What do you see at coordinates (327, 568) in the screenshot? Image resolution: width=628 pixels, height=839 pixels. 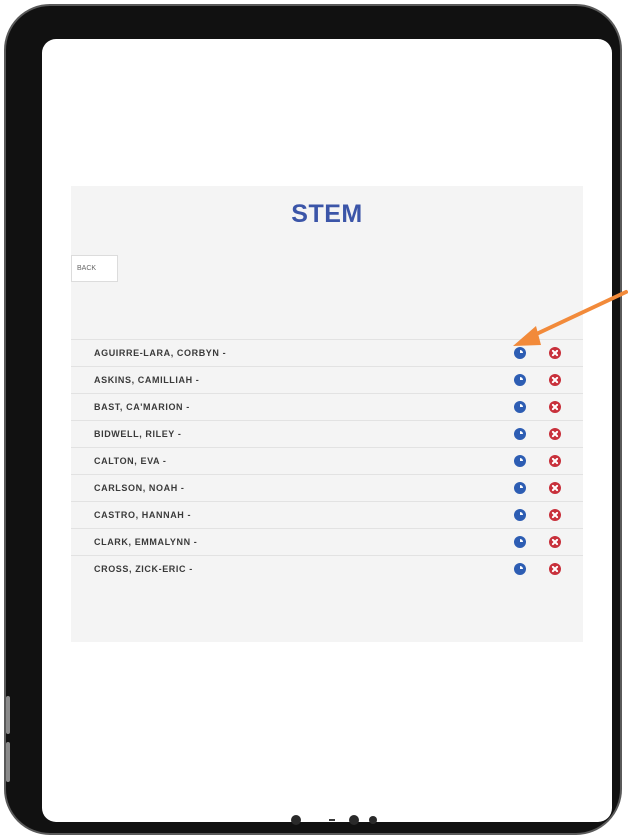 I see `student-row: CROSS, ZICK-ERIC -` at bounding box center [327, 568].